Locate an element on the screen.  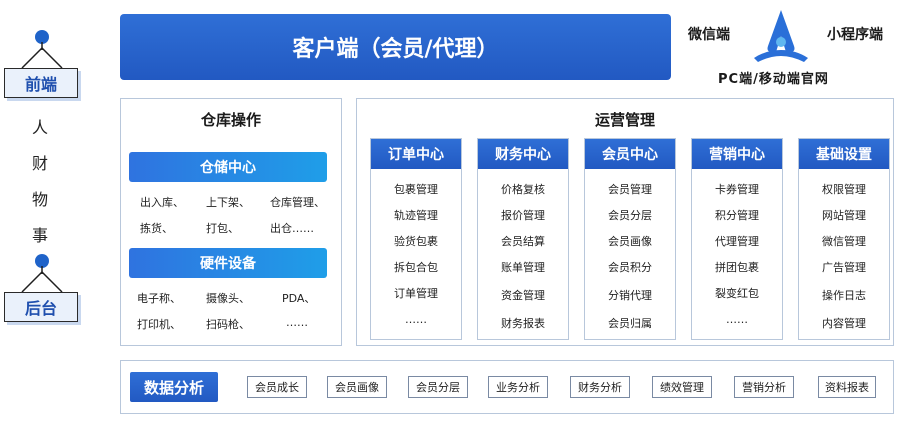
column-item: 操作日志 is located at coordinates (844, 295).